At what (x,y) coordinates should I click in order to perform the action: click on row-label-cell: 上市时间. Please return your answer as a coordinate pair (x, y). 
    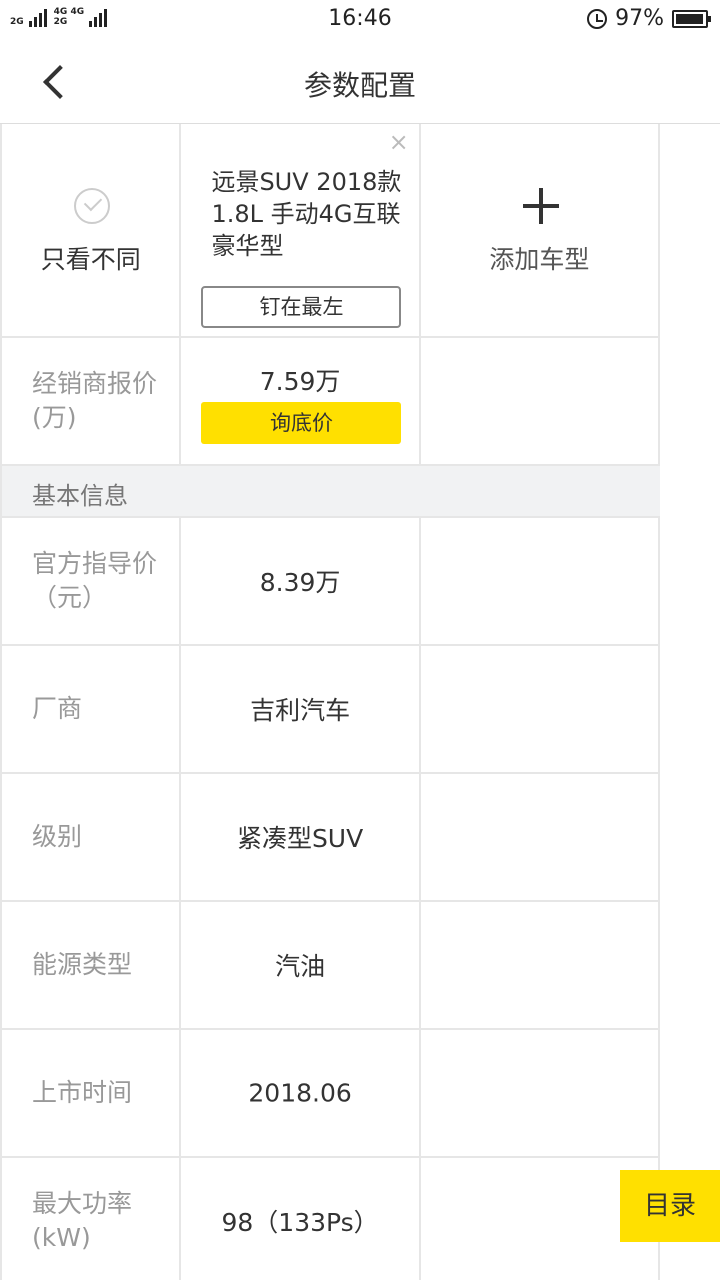
    Looking at the image, I should click on (92, 1093).